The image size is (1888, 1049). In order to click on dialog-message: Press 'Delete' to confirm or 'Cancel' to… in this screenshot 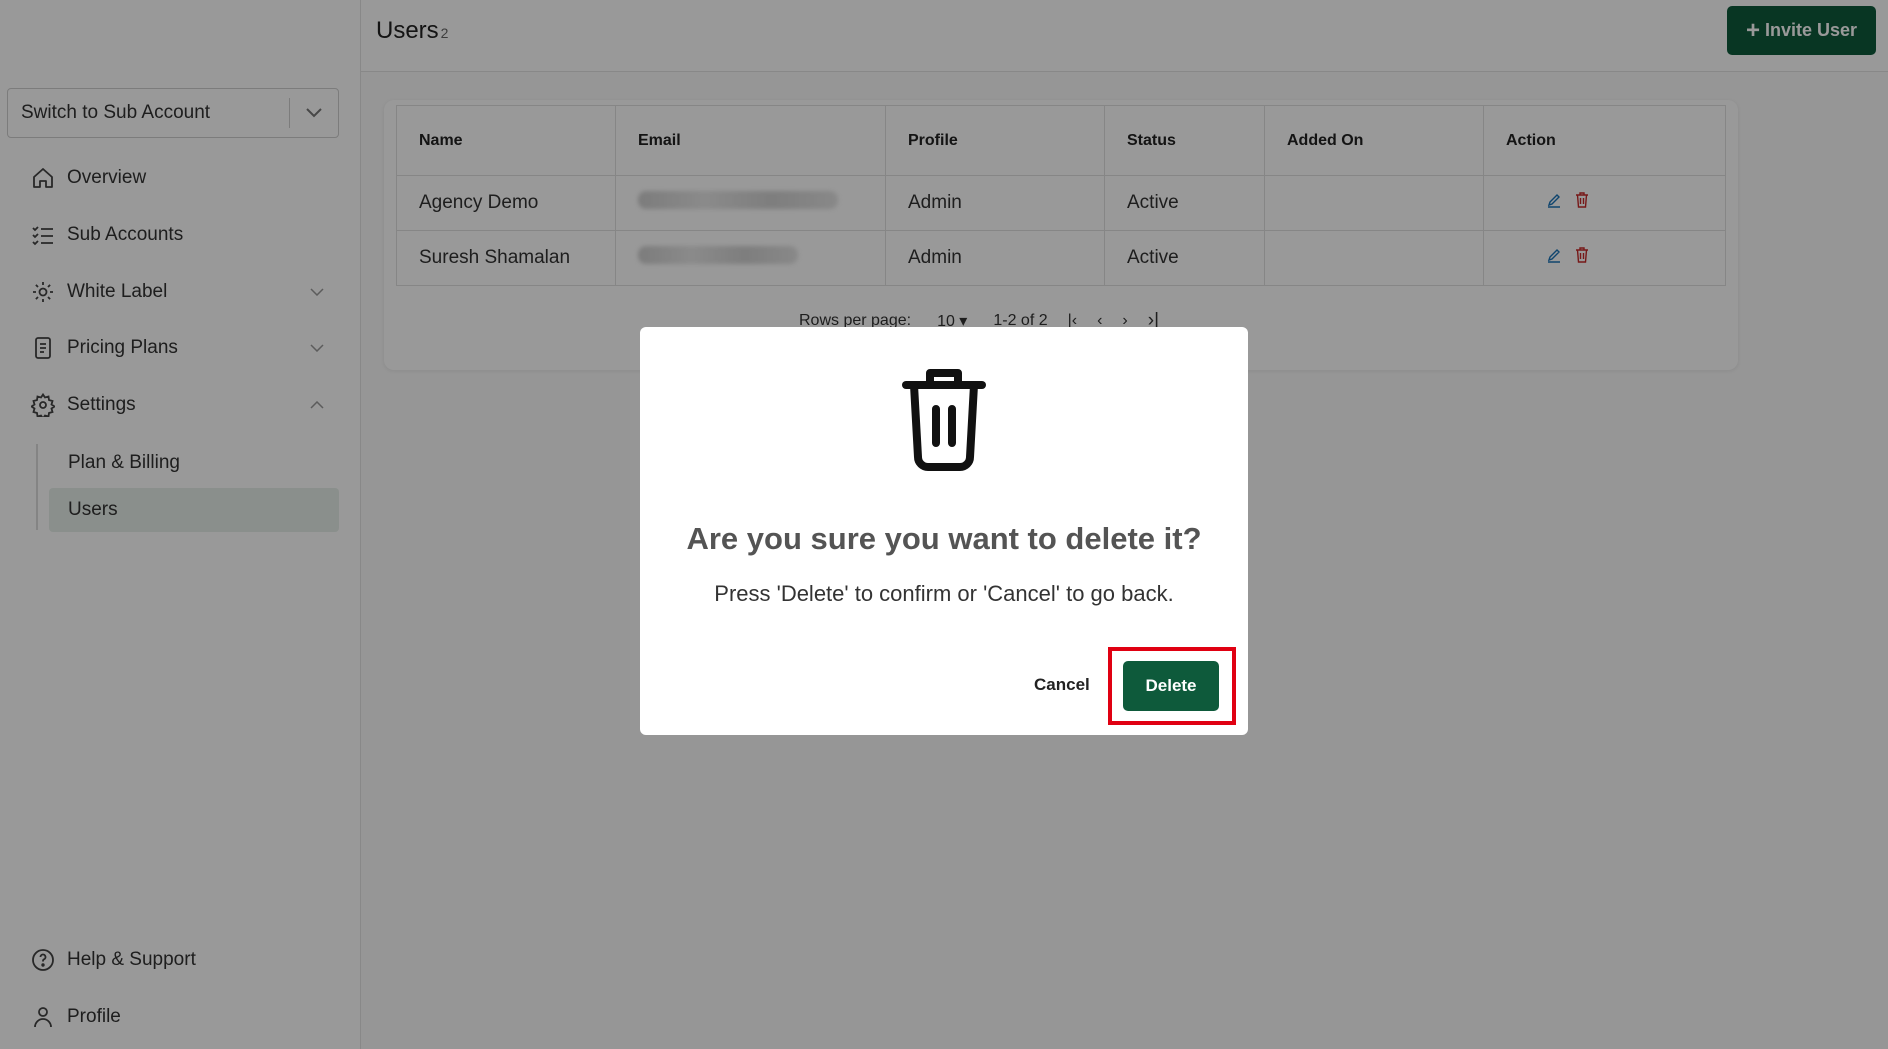, I will do `click(944, 593)`.